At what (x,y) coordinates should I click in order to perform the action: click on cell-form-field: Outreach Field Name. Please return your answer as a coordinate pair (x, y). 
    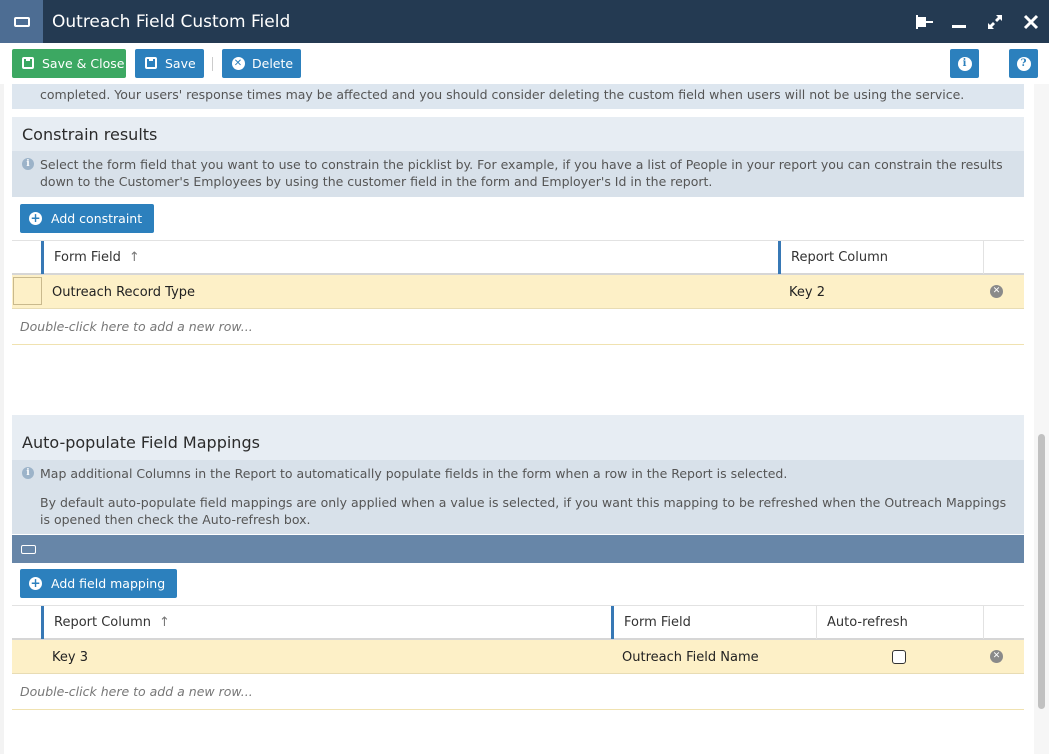
    Looking at the image, I should click on (690, 657).